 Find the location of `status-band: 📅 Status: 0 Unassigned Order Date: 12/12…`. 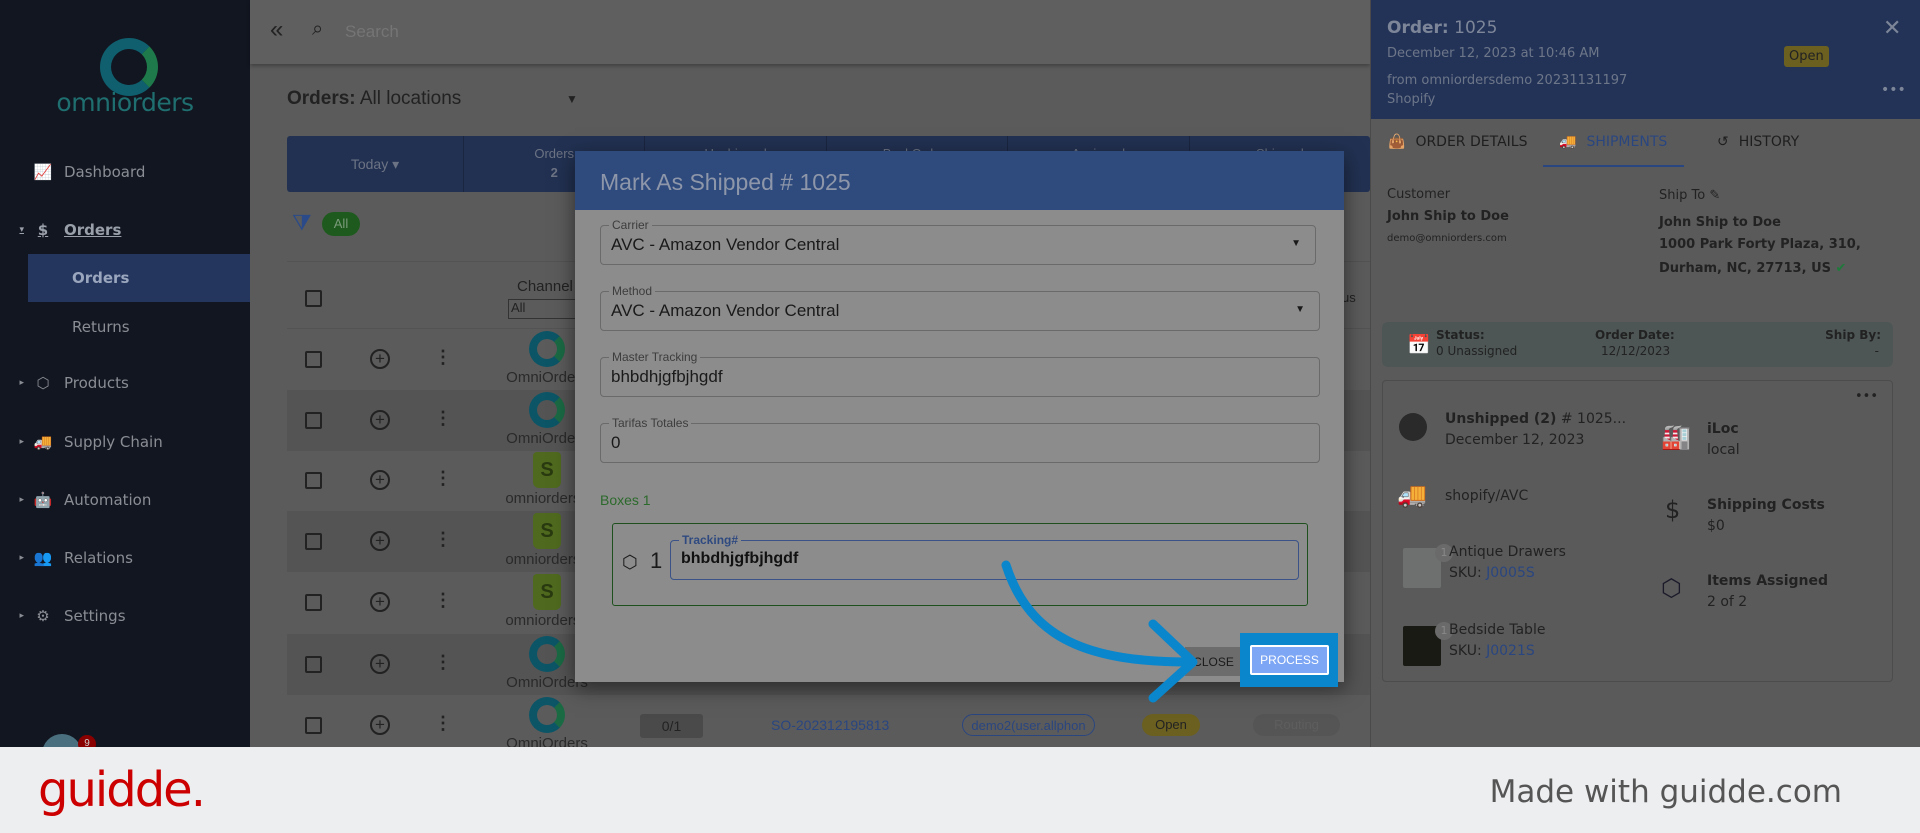

status-band: 📅 Status: 0 Unassigned Order Date: 12/12… is located at coordinates (1637, 344).